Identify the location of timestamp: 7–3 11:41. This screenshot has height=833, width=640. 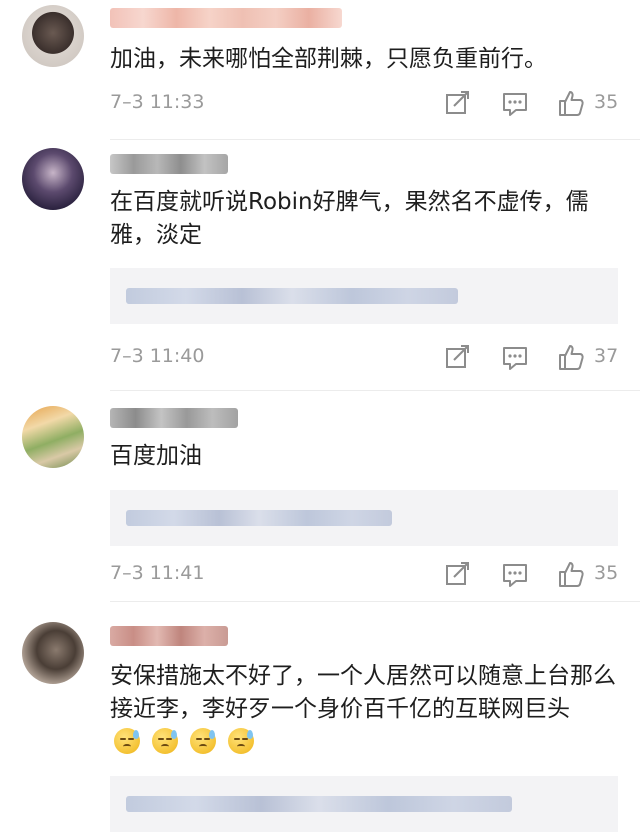
(157, 573).